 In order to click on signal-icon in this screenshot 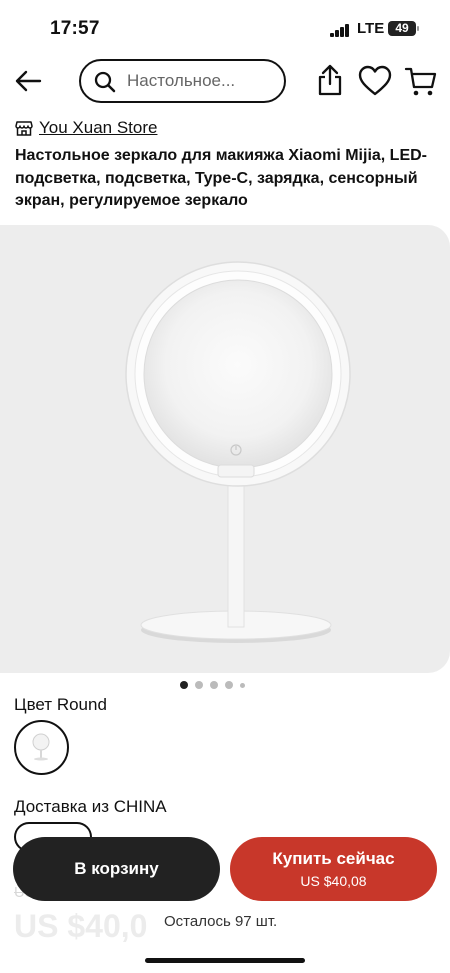, I will do `click(340, 30)`.